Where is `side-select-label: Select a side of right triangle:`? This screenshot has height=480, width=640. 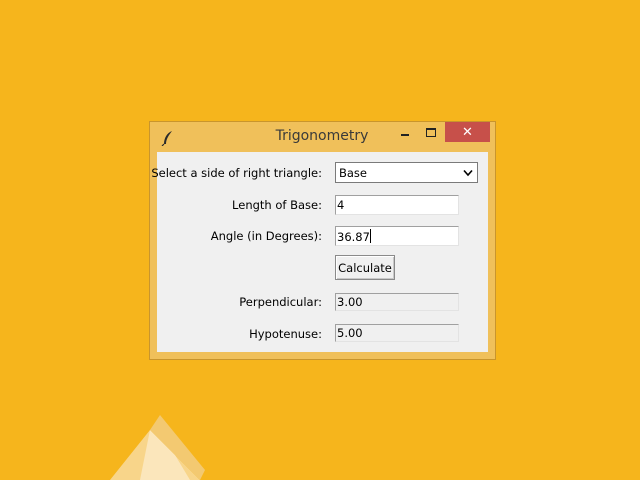
side-select-label: Select a side of right triangle: is located at coordinates (236, 173).